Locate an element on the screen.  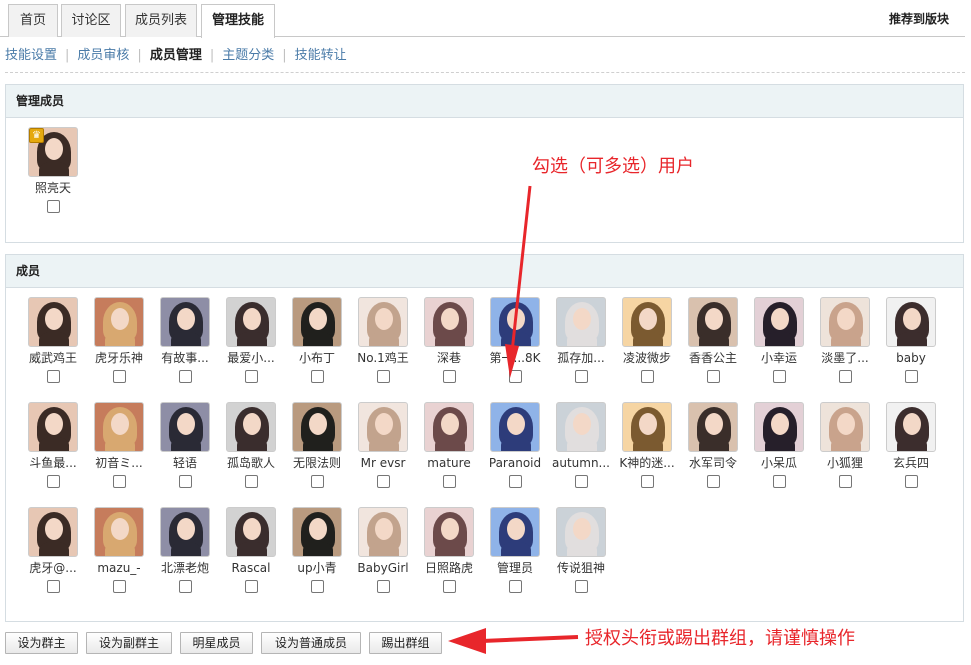
member-name: 香香公主 is located at coordinates (713, 358).